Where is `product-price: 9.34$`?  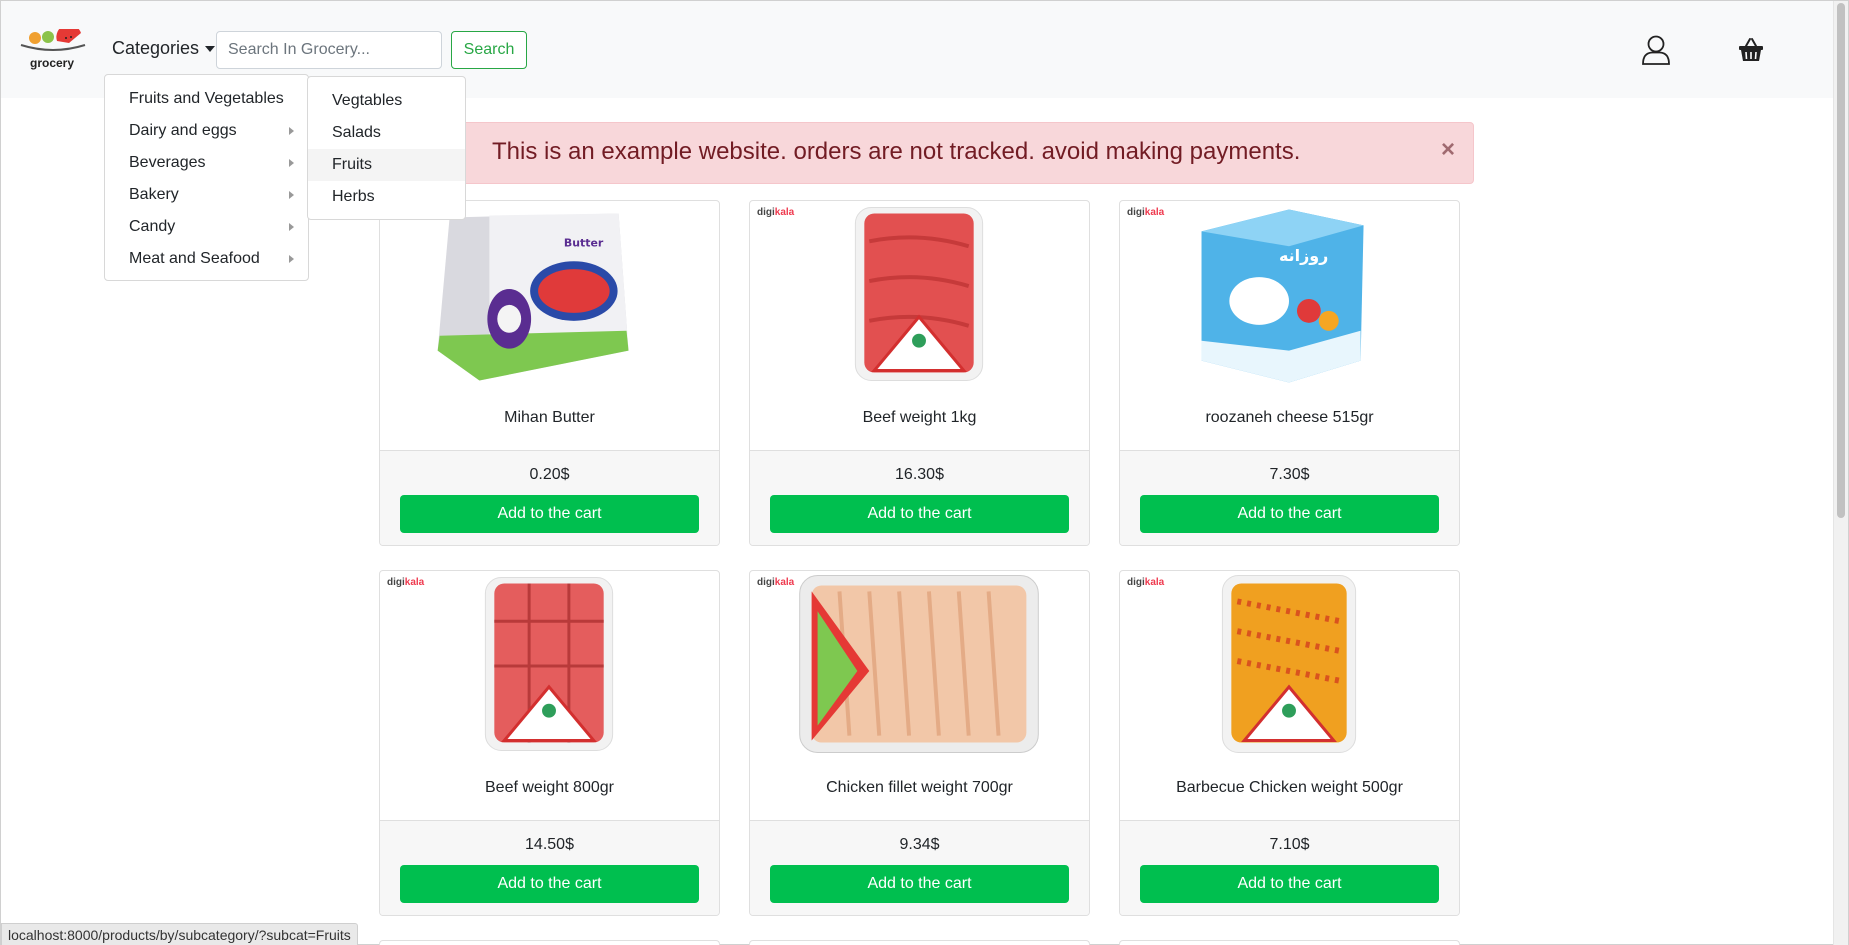 product-price: 9.34$ is located at coordinates (919, 844).